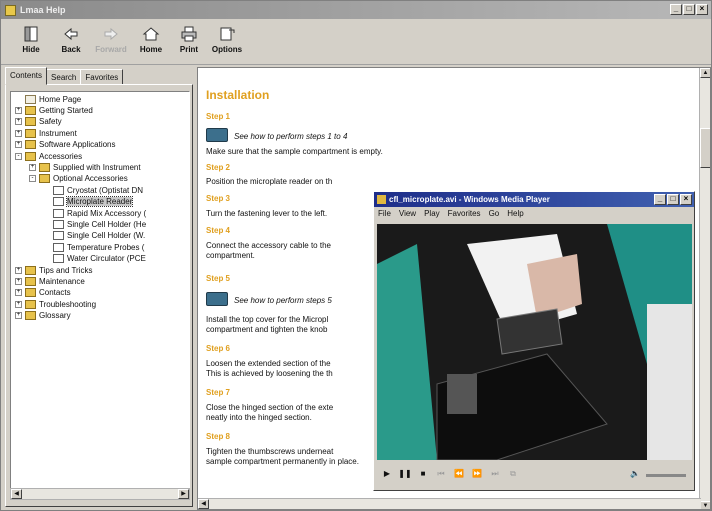  What do you see at coordinates (407, 213) in the screenshot?
I see `menu-view: View` at bounding box center [407, 213].